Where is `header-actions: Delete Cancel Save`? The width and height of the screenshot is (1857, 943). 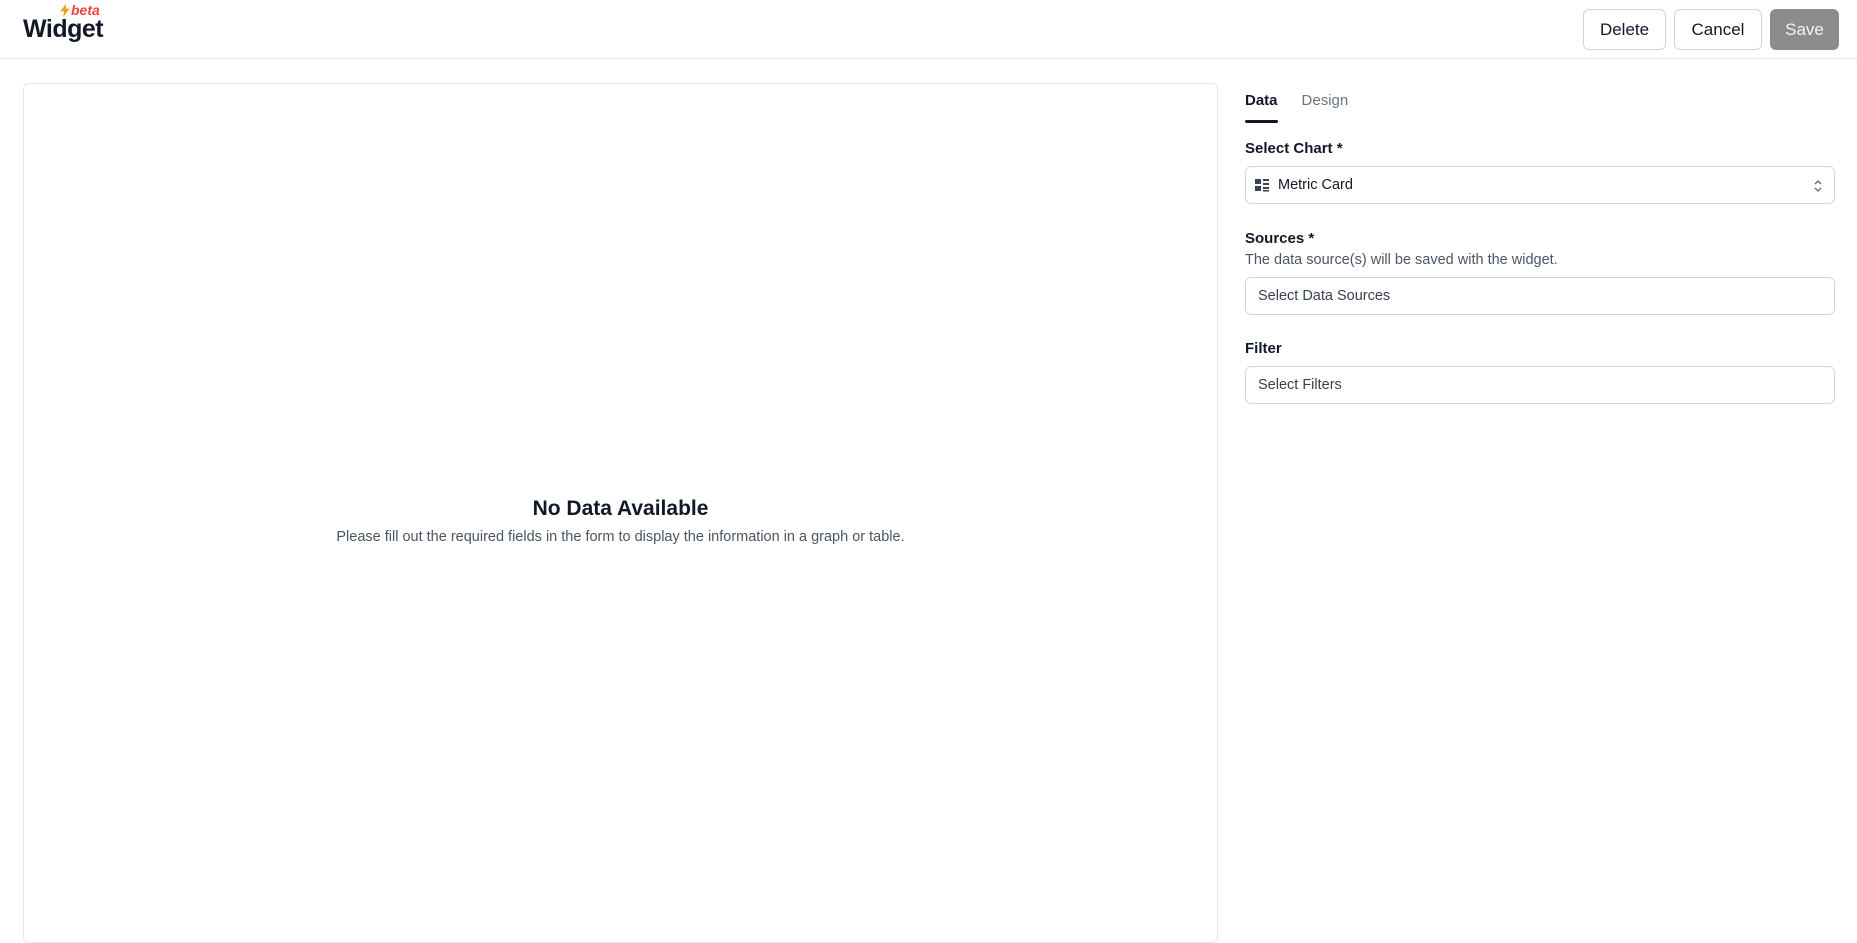 header-actions: Delete Cancel Save is located at coordinates (1711, 29).